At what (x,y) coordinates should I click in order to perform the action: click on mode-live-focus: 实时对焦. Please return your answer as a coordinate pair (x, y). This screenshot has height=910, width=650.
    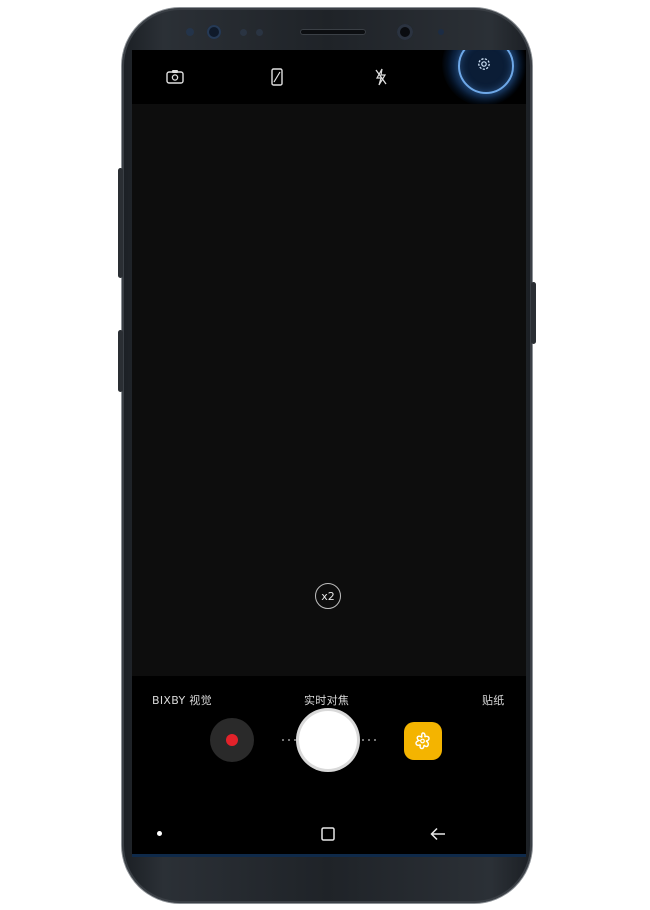
    Looking at the image, I should click on (326, 700).